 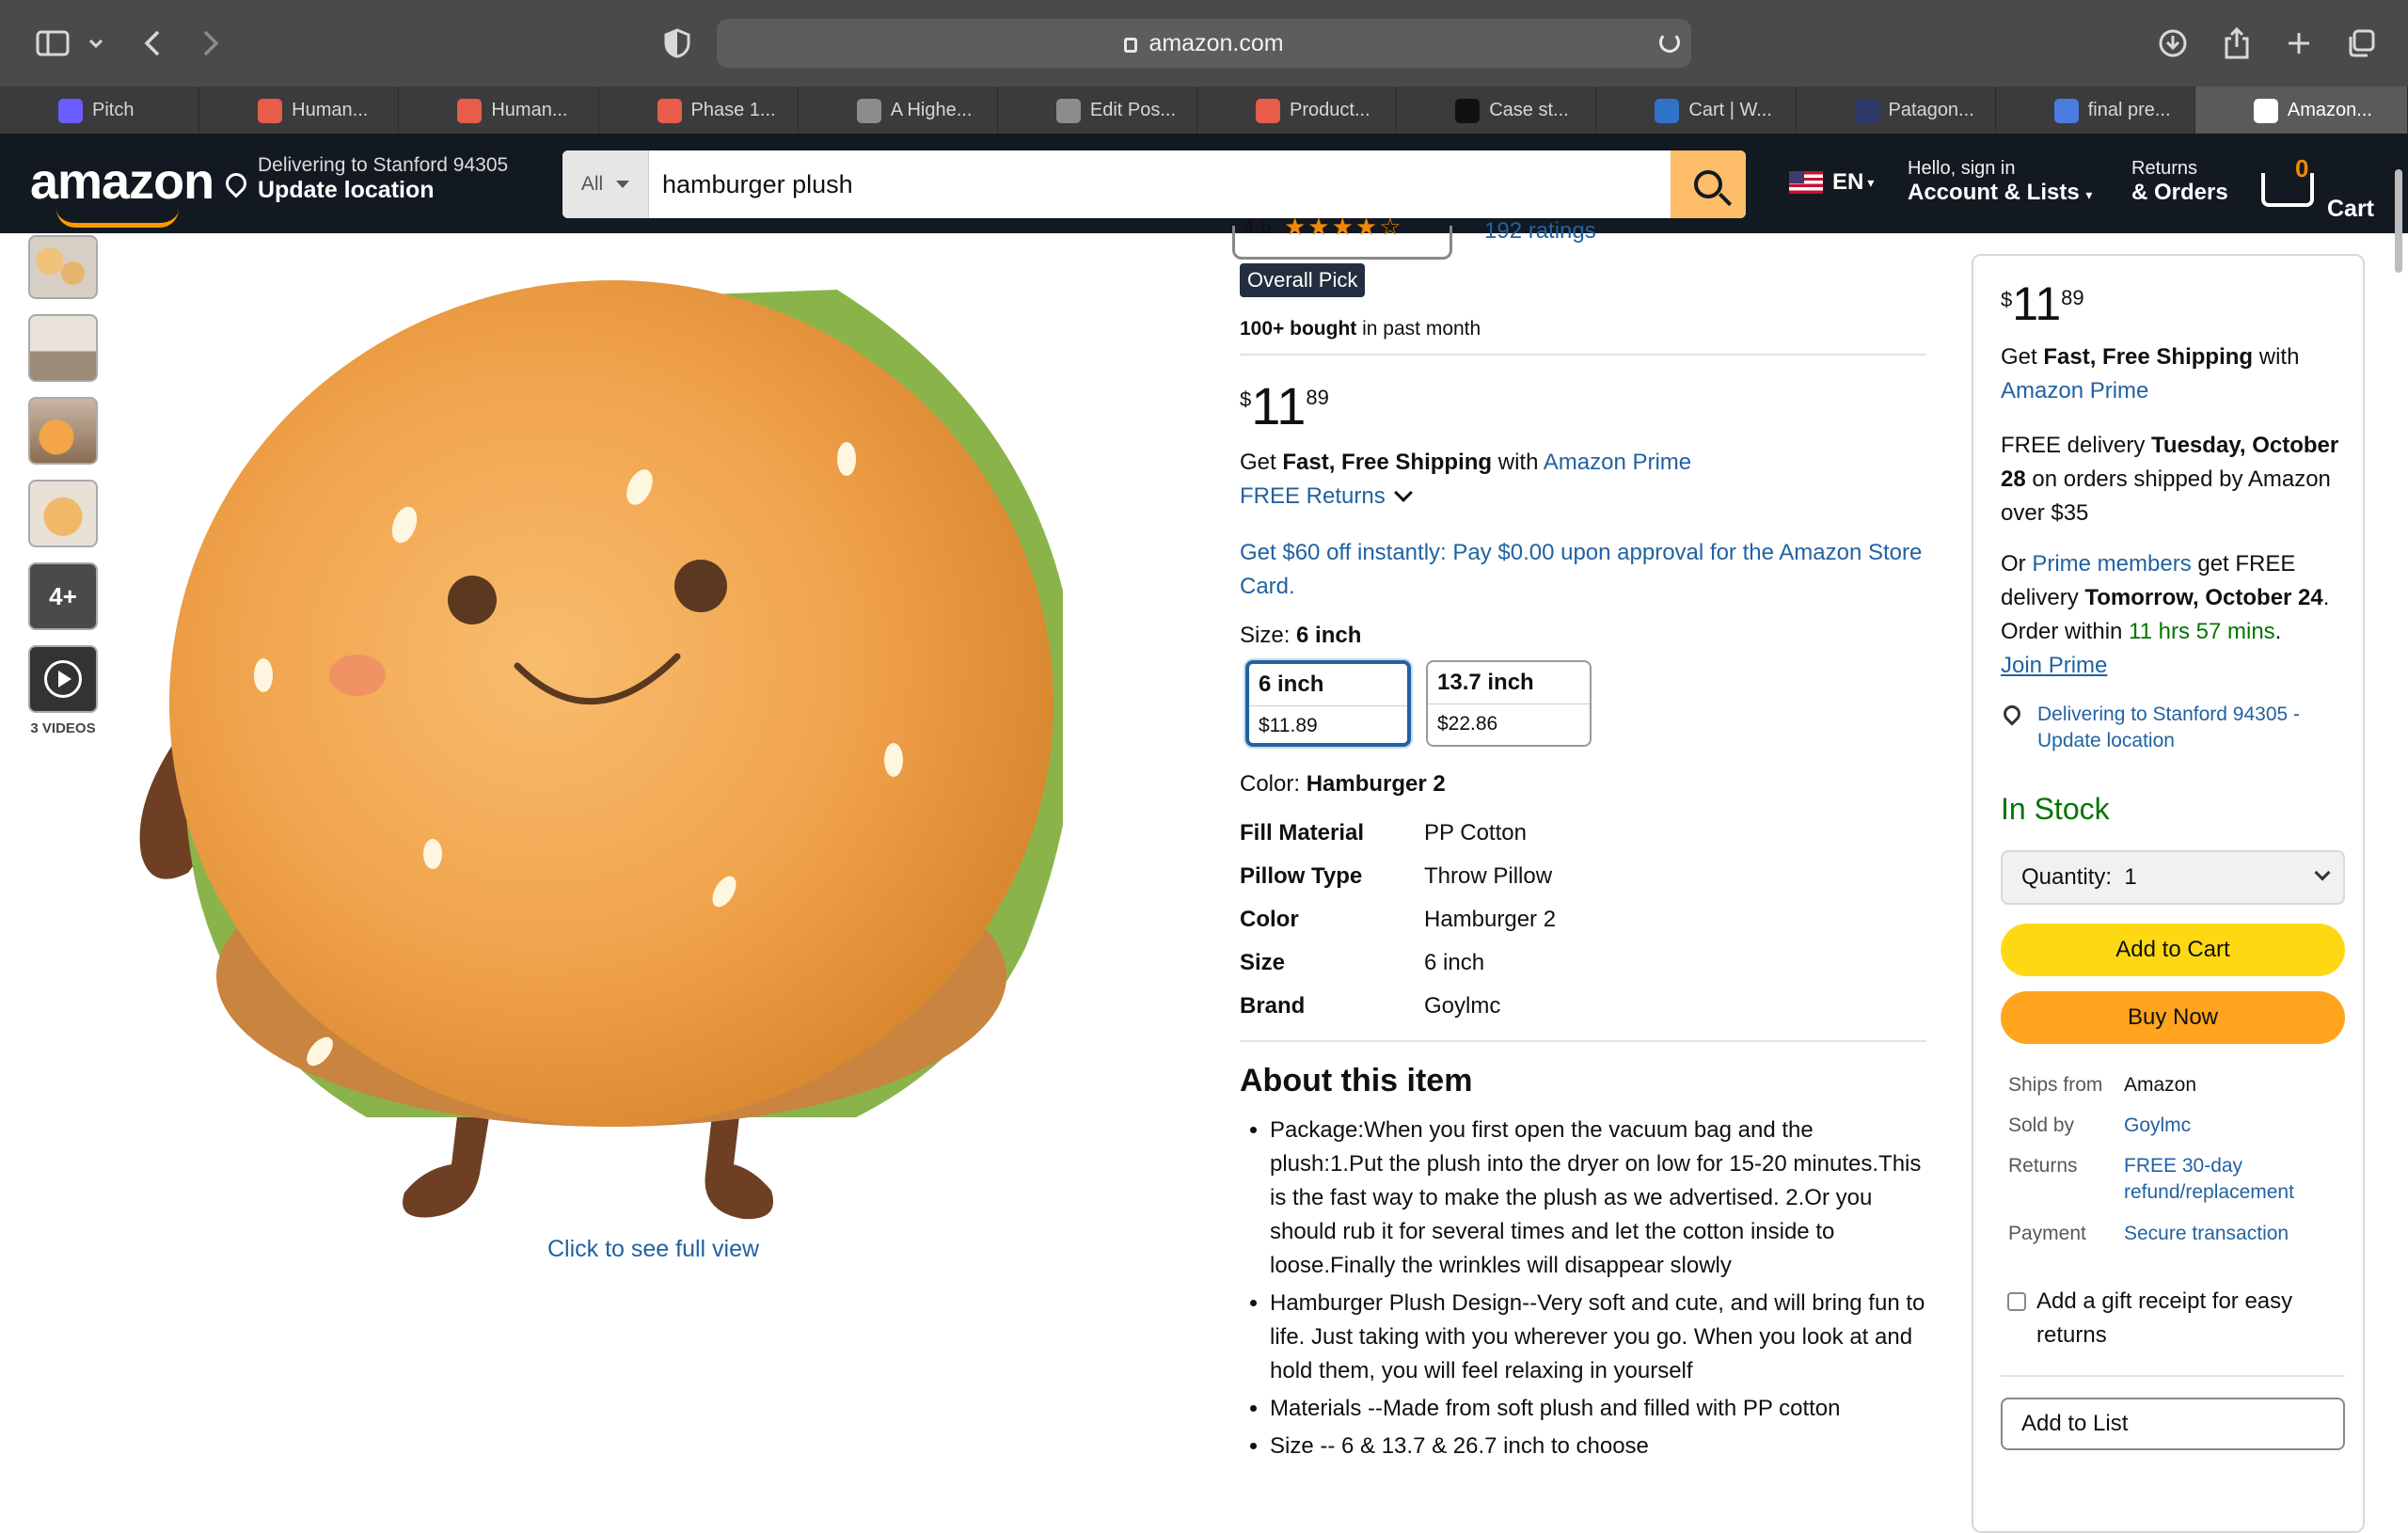 I want to click on price-fraction: 89, so click(x=2073, y=297).